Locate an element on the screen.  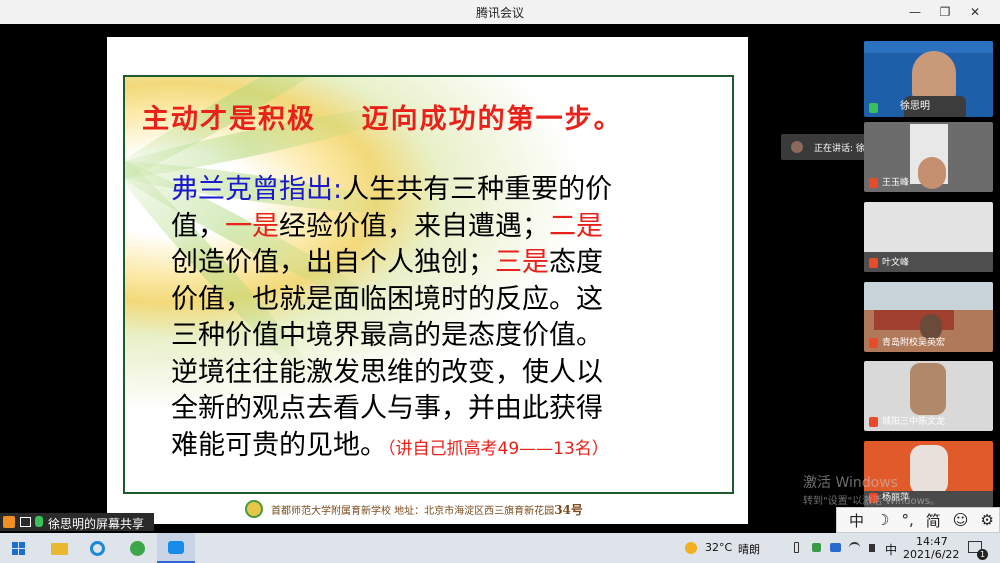
participant-tile: 徐思明 is located at coordinates (928, 79).